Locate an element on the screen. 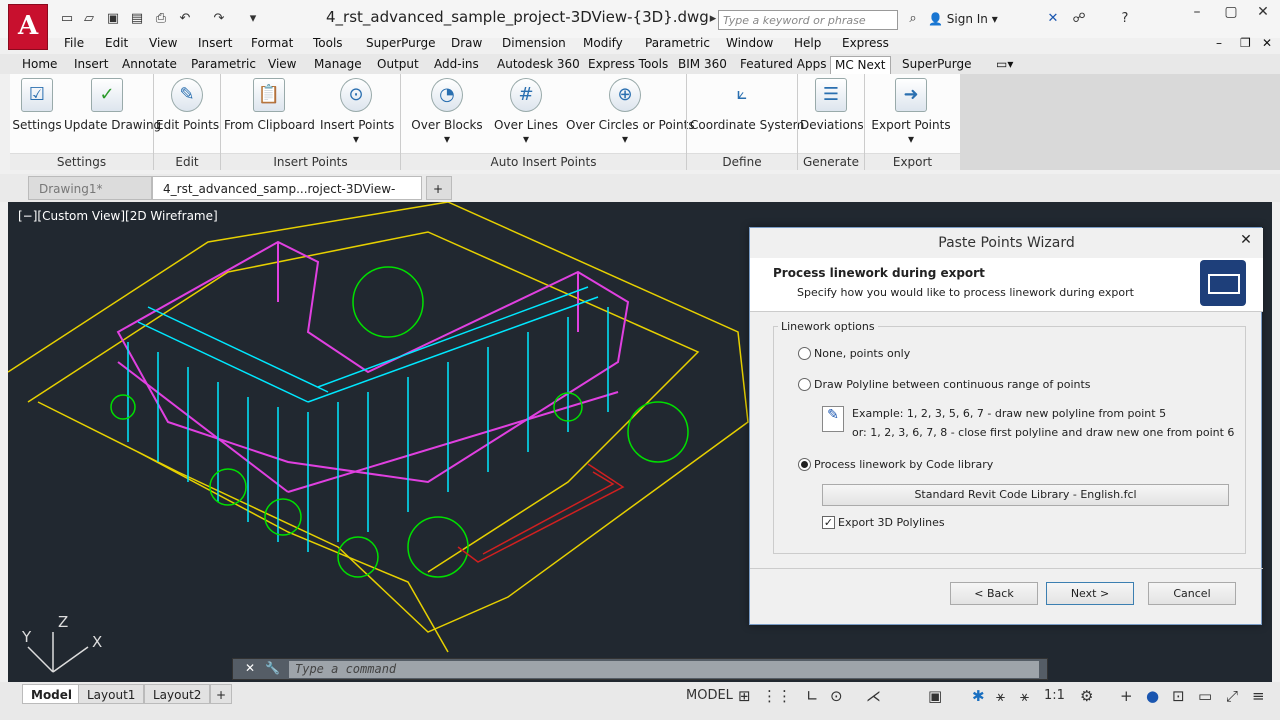 This screenshot has height=720, width=1280. doc-minimize-icon: – is located at coordinates (1219, 43).